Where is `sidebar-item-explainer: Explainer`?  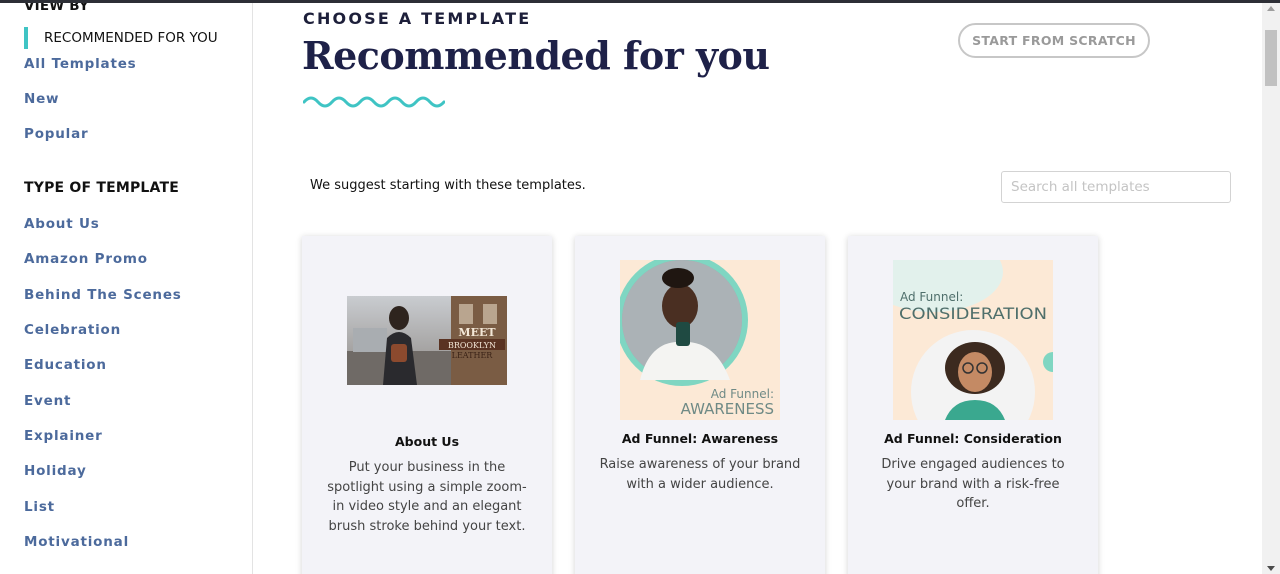
sidebar-item-explainer: Explainer is located at coordinates (63, 436).